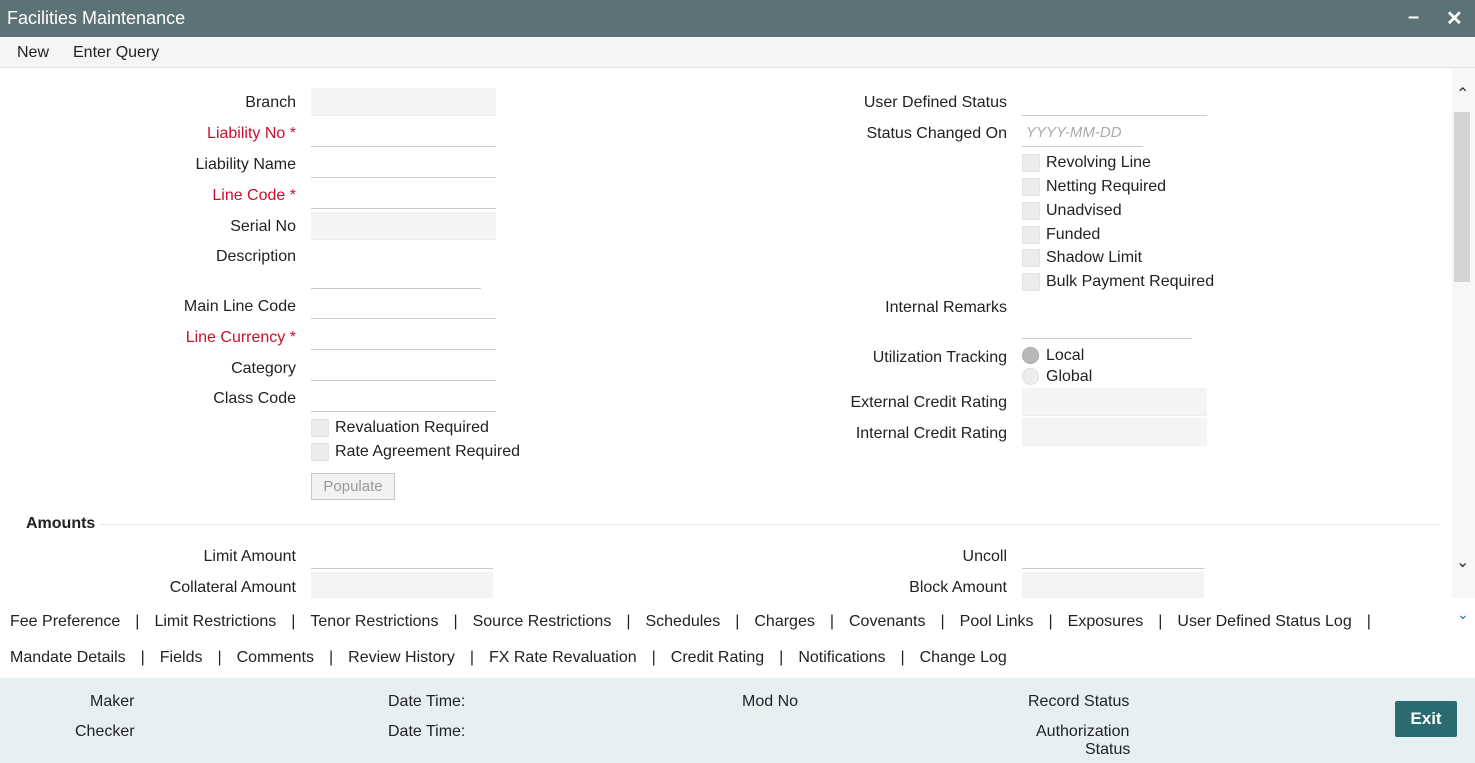 The height and width of the screenshot is (763, 1475). I want to click on line-code-label: Line Code *, so click(254, 195).